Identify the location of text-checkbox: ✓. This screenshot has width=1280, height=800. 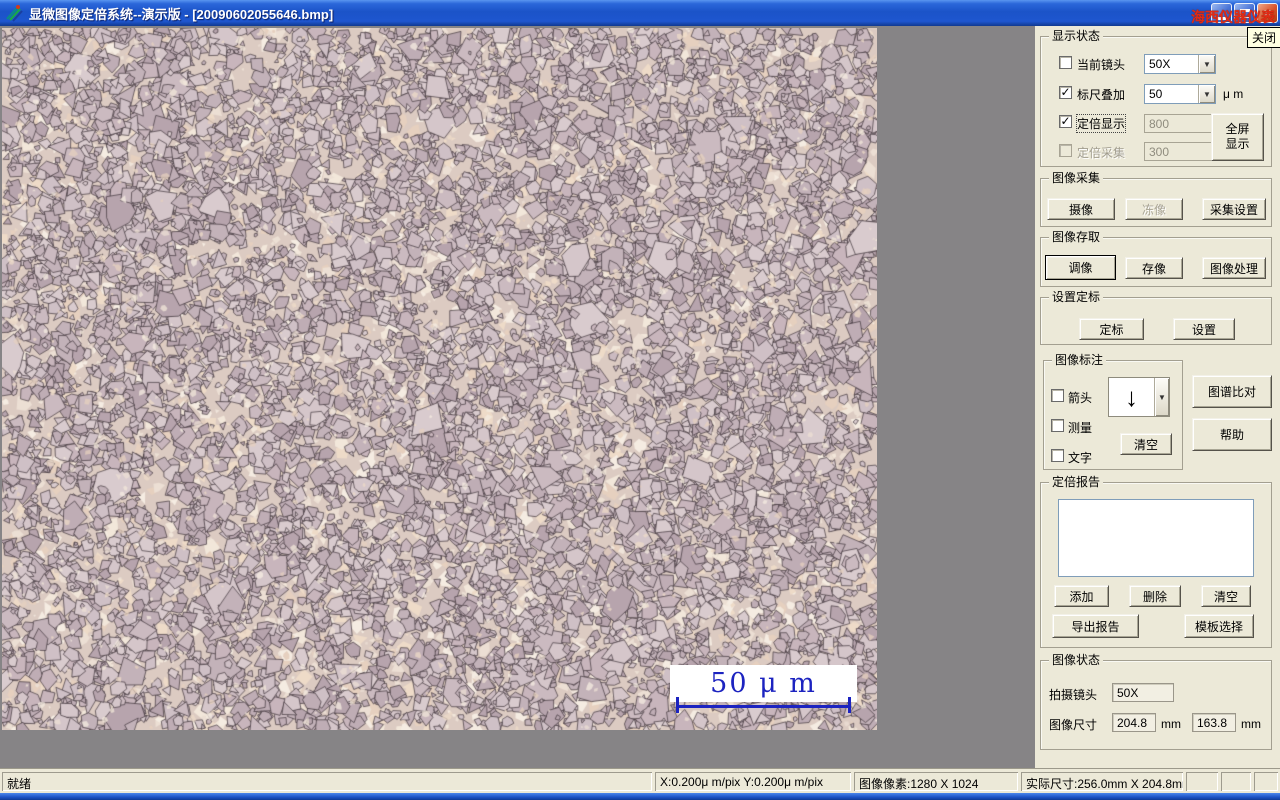
(1057, 455).